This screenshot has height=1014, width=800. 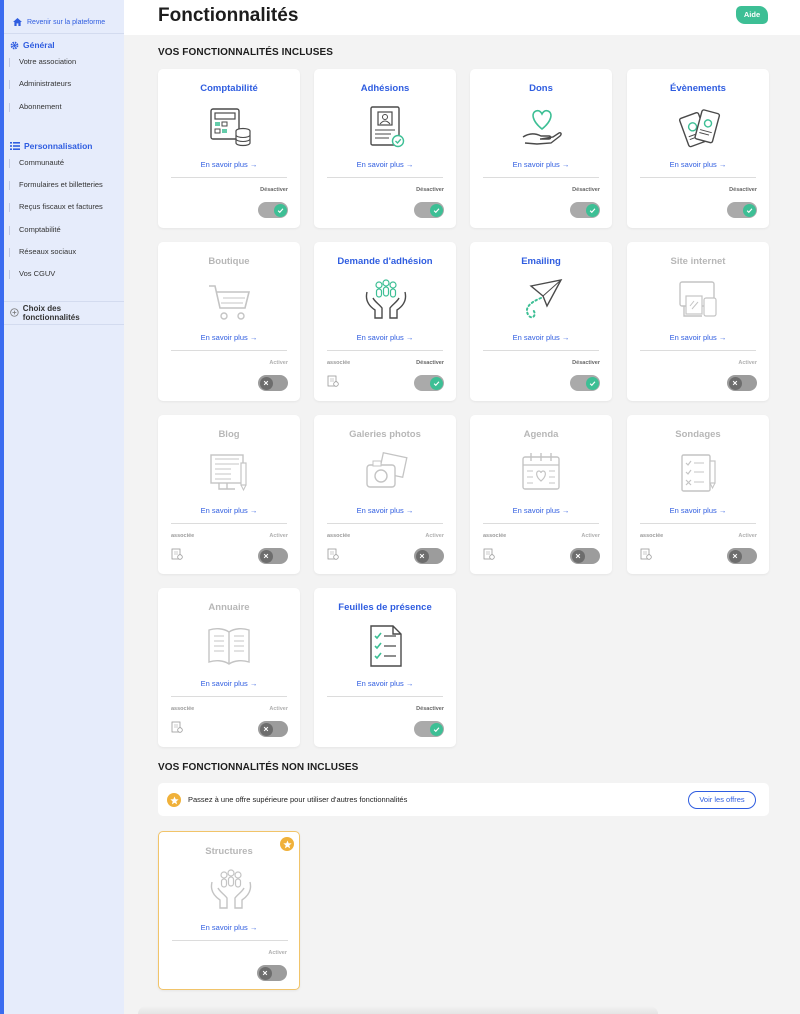 I want to click on feature-card-site-internet: Site internet En savoir plus → Activer, so click(x=698, y=321).